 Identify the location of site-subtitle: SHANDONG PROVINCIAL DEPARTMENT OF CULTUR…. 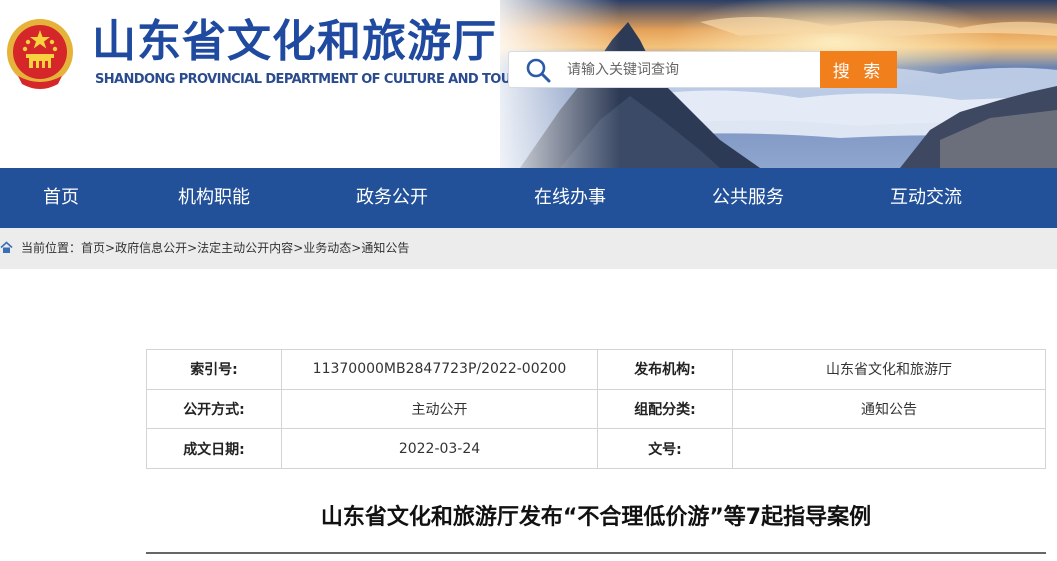
(320, 79).